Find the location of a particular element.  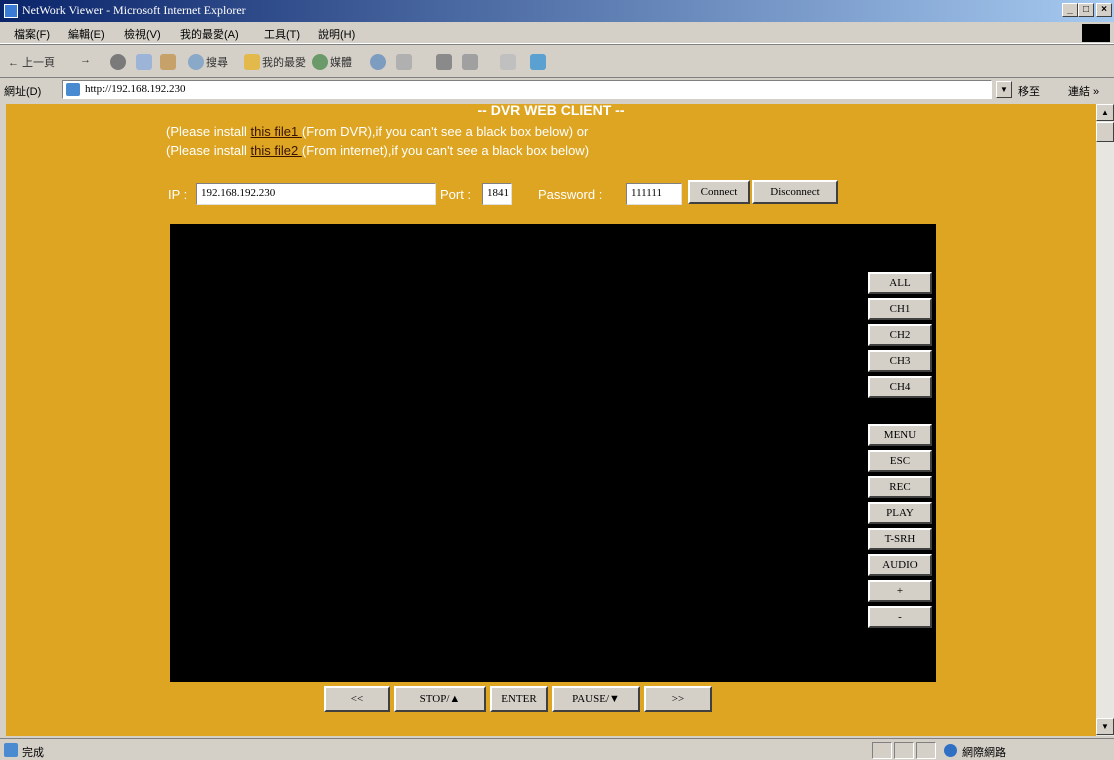

history-icon is located at coordinates (378, 62).